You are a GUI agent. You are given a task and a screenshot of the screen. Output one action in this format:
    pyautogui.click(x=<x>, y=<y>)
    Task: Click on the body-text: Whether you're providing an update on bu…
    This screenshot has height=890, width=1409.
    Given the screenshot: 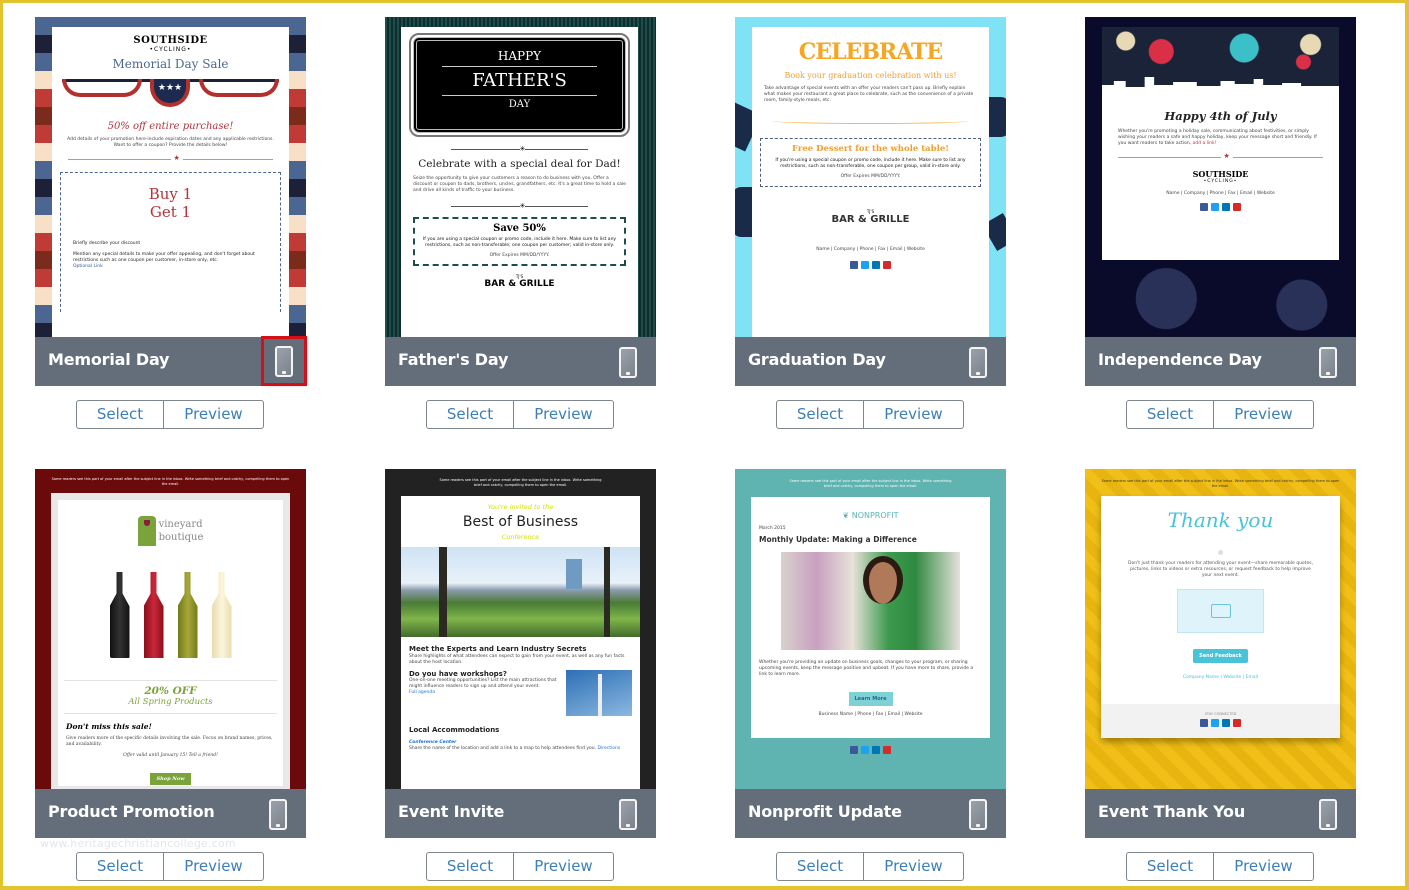 What is the action you would take?
    pyautogui.click(x=866, y=668)
    